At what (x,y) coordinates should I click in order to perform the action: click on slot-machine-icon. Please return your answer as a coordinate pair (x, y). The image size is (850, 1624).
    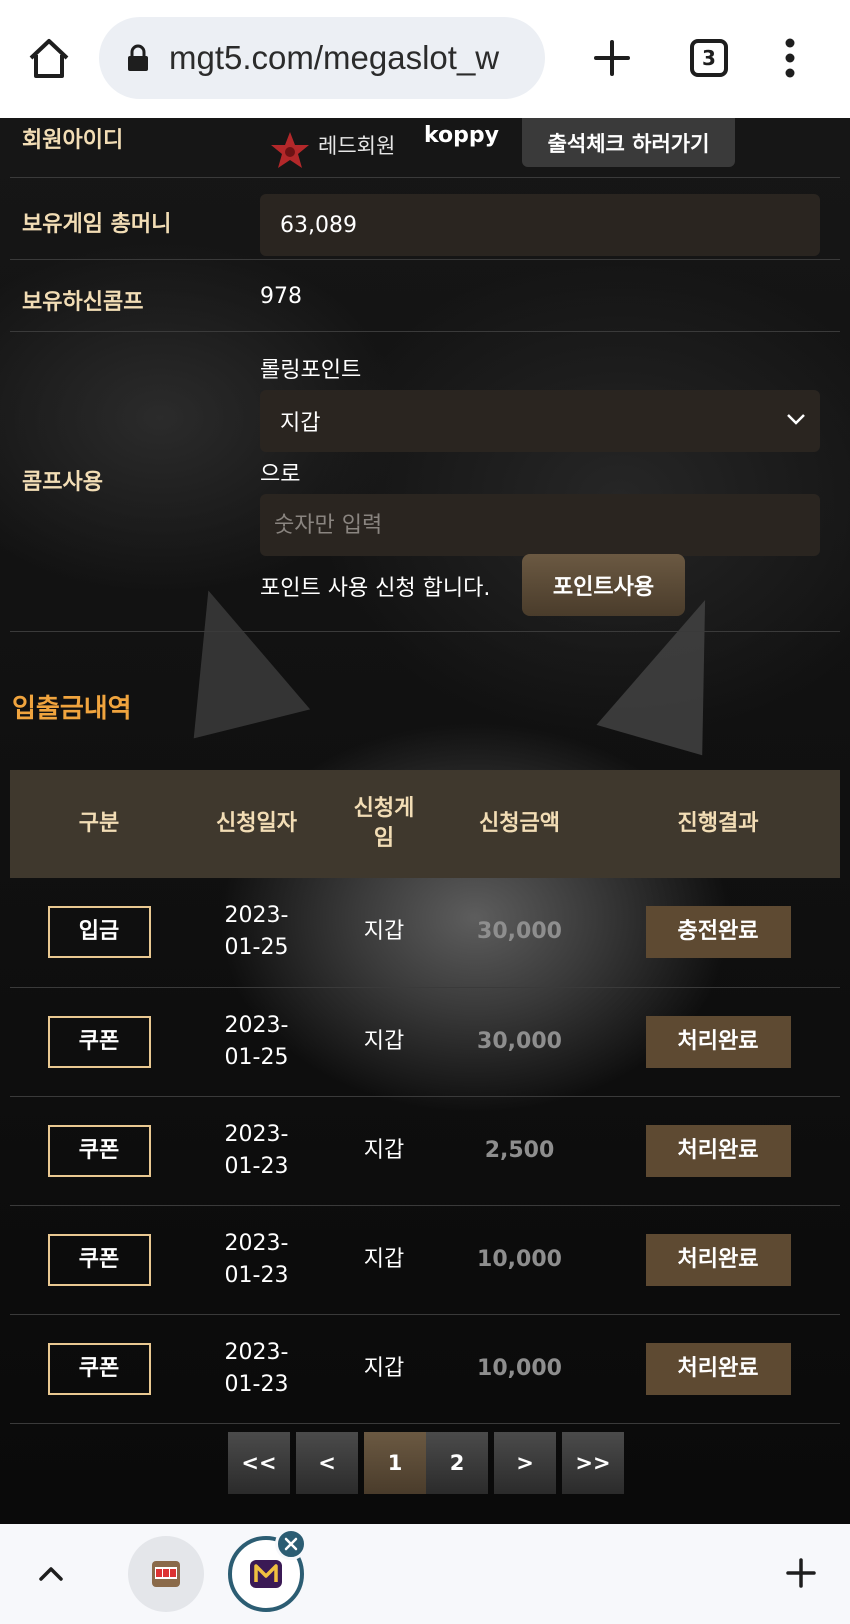
    Looking at the image, I should click on (166, 1574).